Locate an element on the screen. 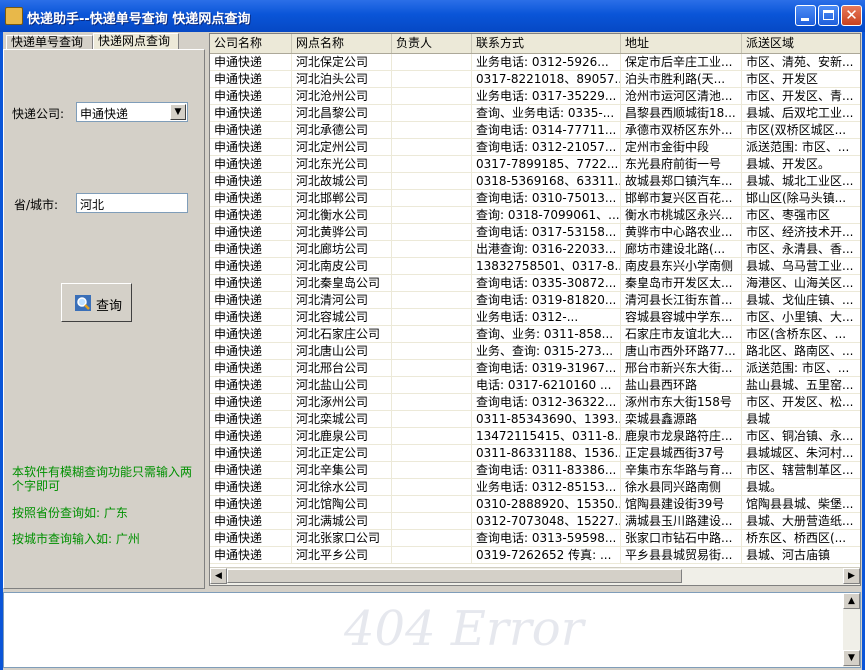  watermark: 404 Error is located at coordinates (464, 629).